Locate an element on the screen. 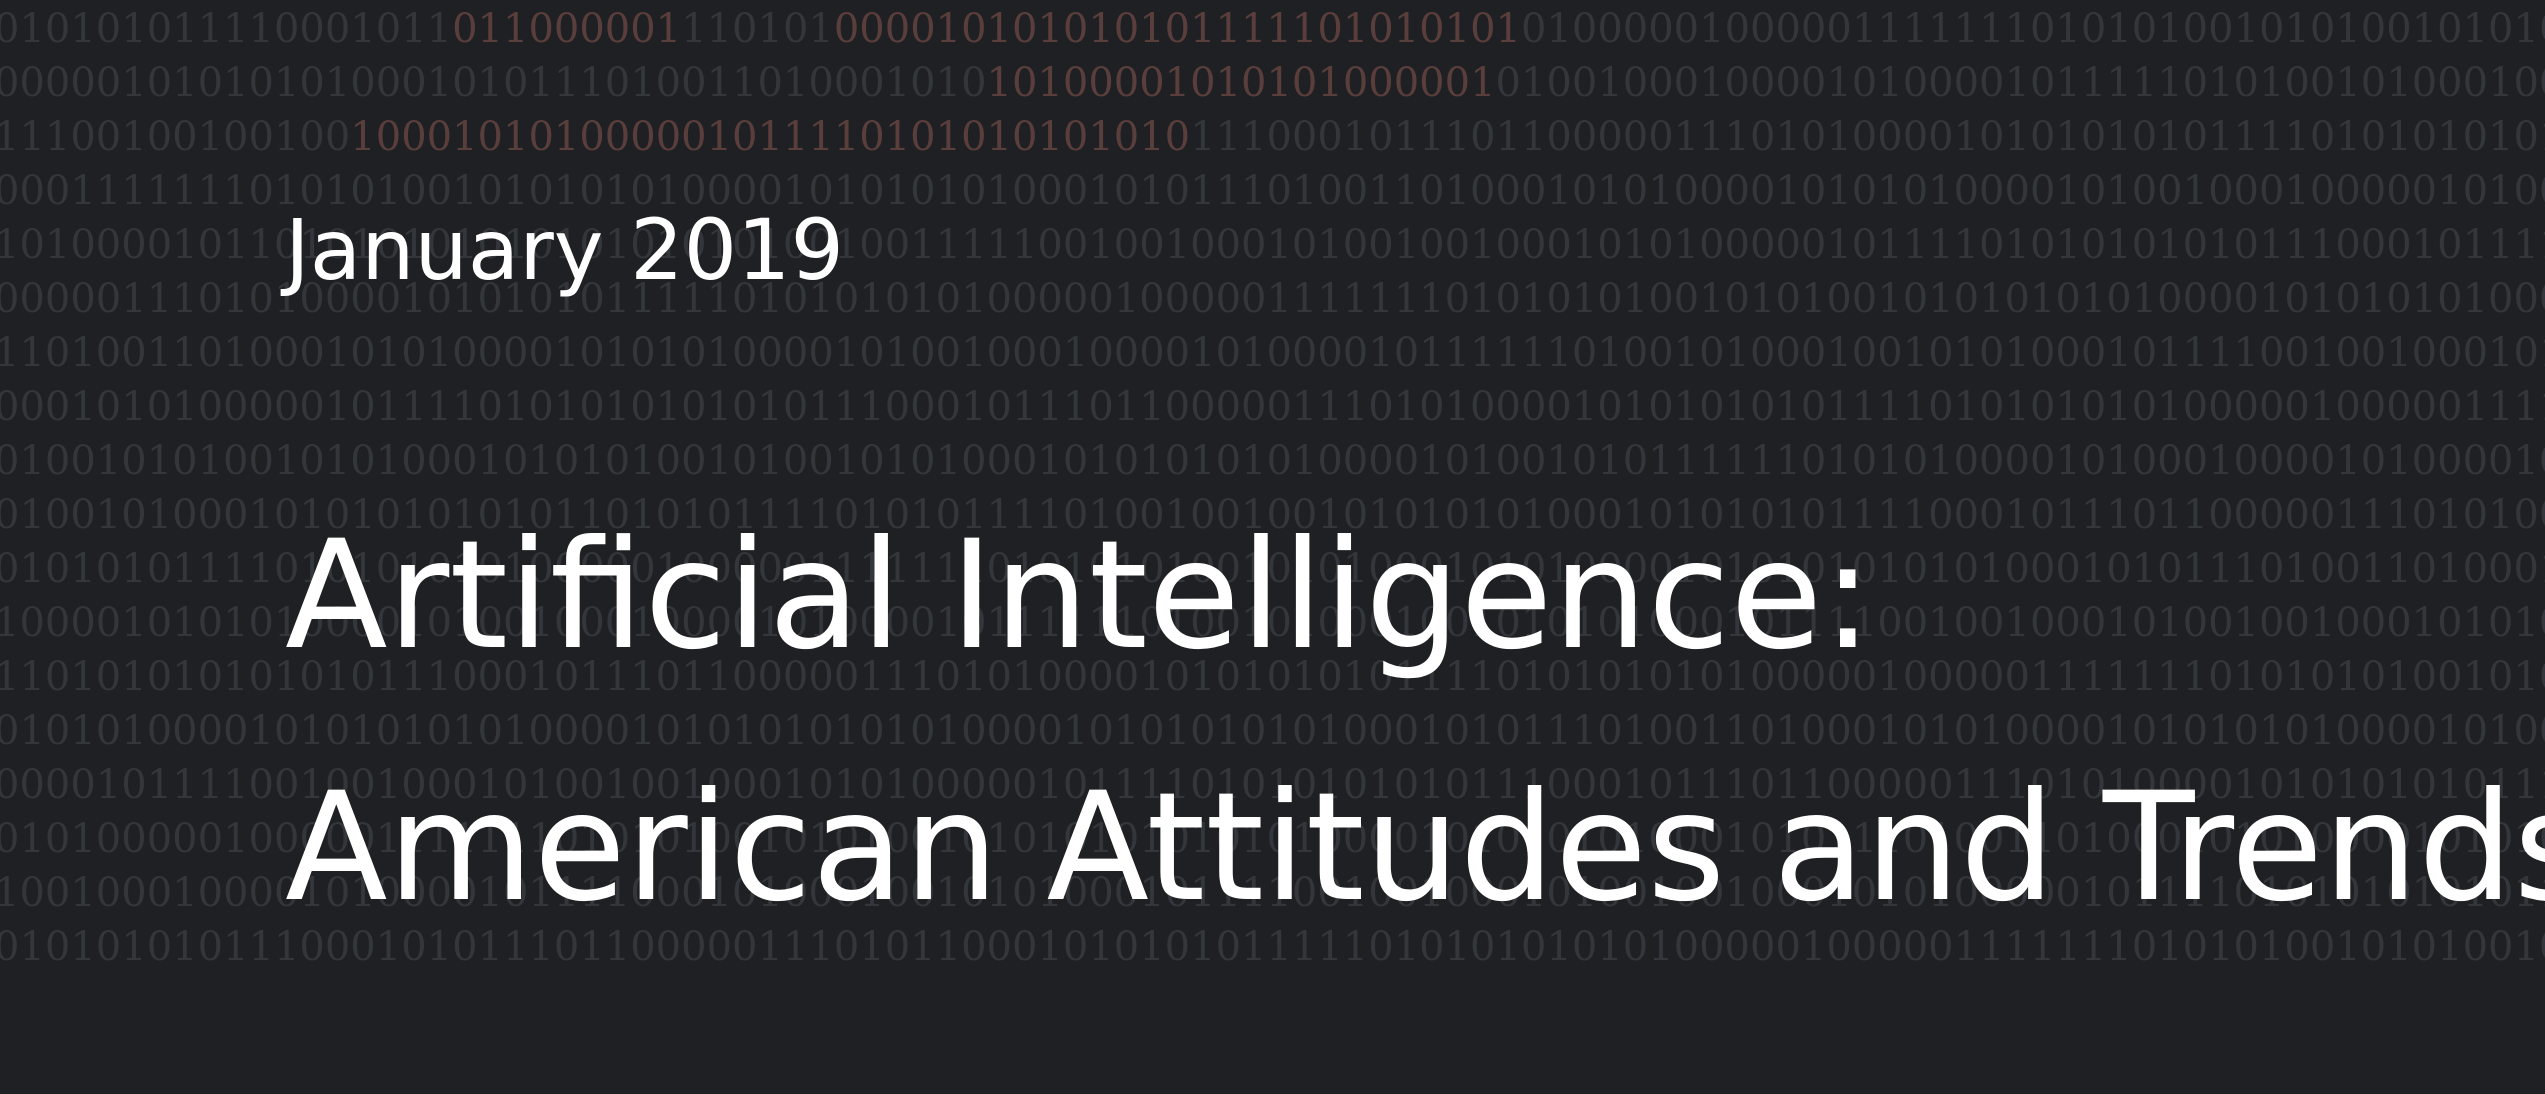 The width and height of the screenshot is (2545, 1094). bottom-shade is located at coordinates (1272, 1064).